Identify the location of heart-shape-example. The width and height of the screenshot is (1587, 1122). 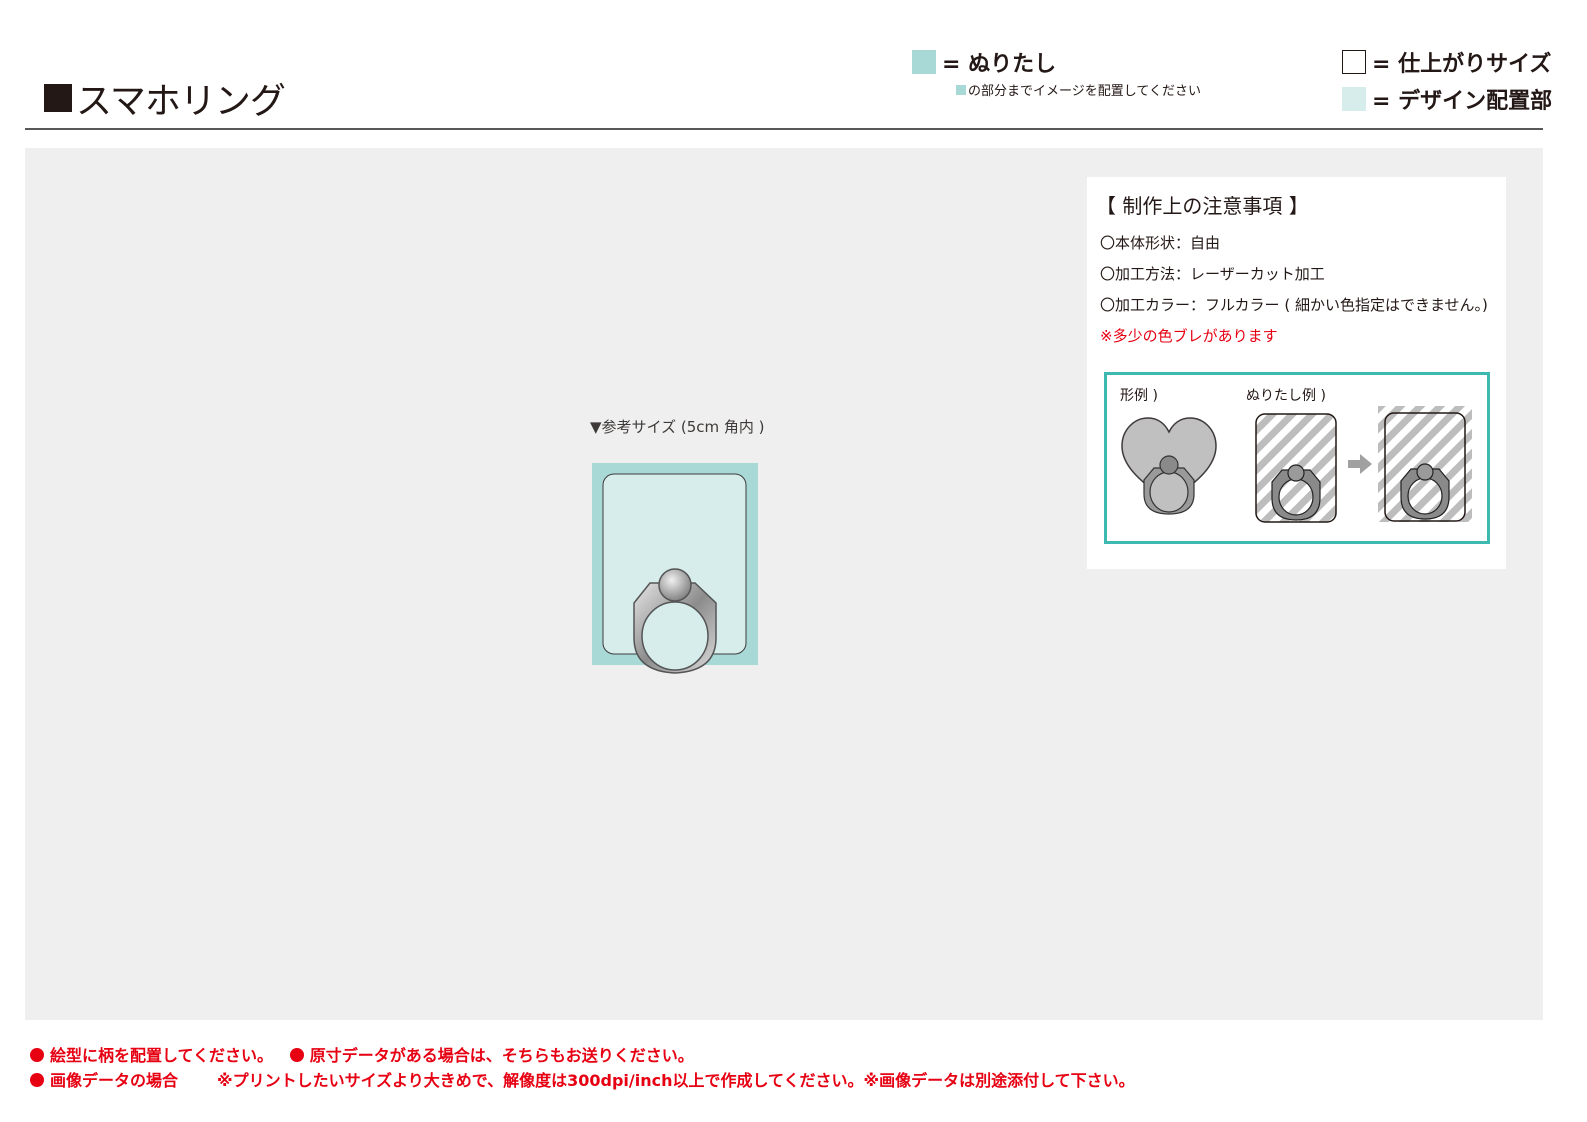
(1169, 466).